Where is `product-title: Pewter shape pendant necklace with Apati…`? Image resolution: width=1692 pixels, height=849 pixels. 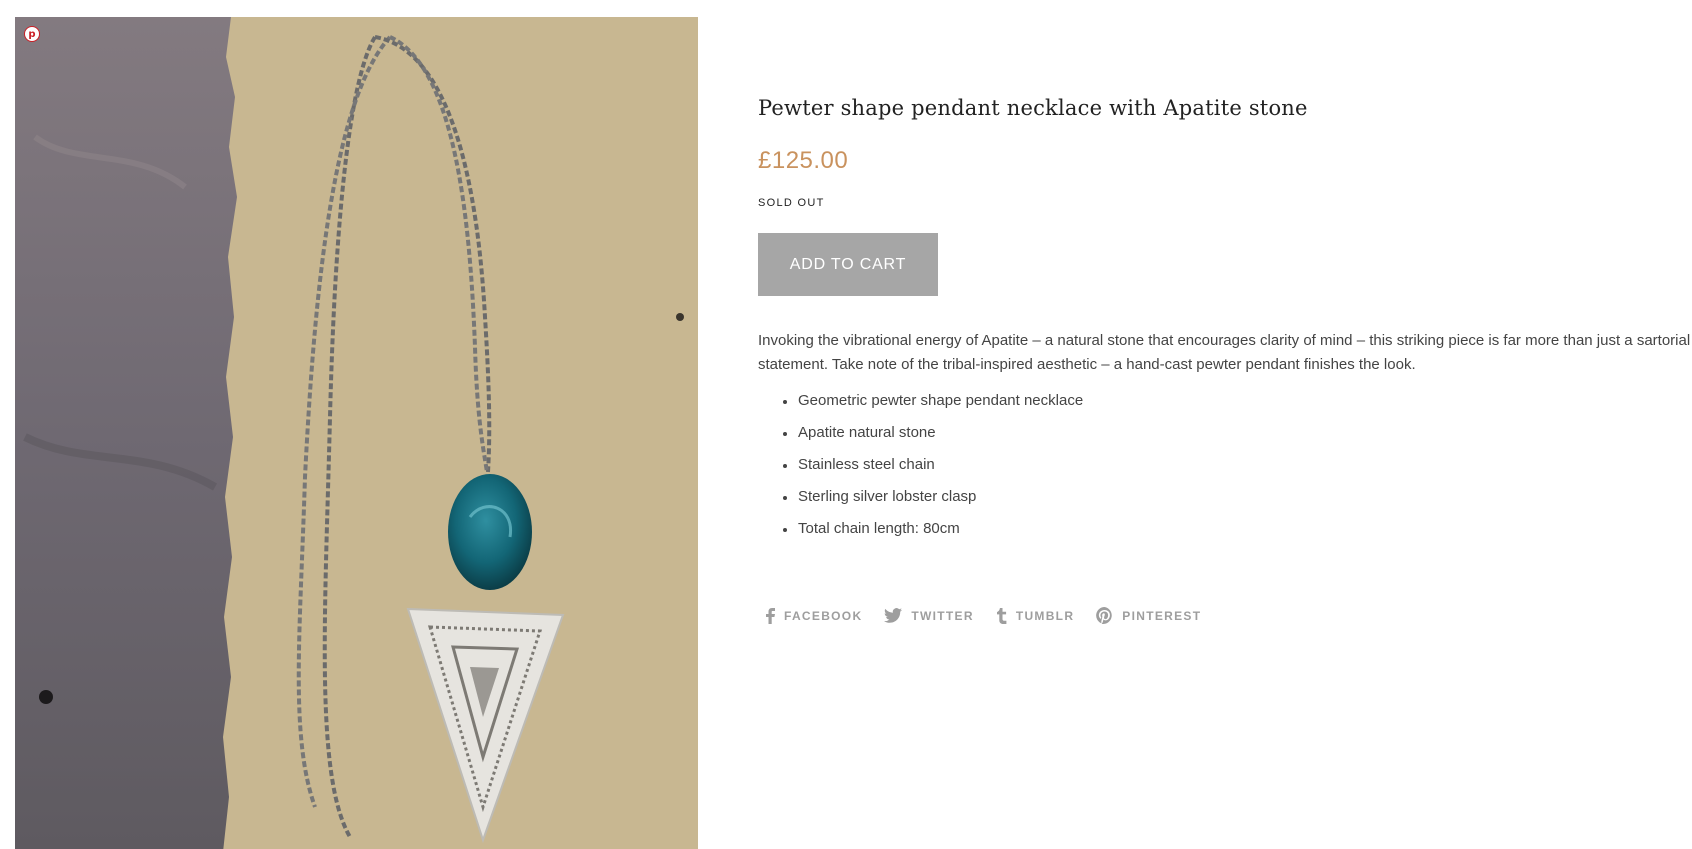 product-title: Pewter shape pendant necklace with Apati… is located at coordinates (1033, 108).